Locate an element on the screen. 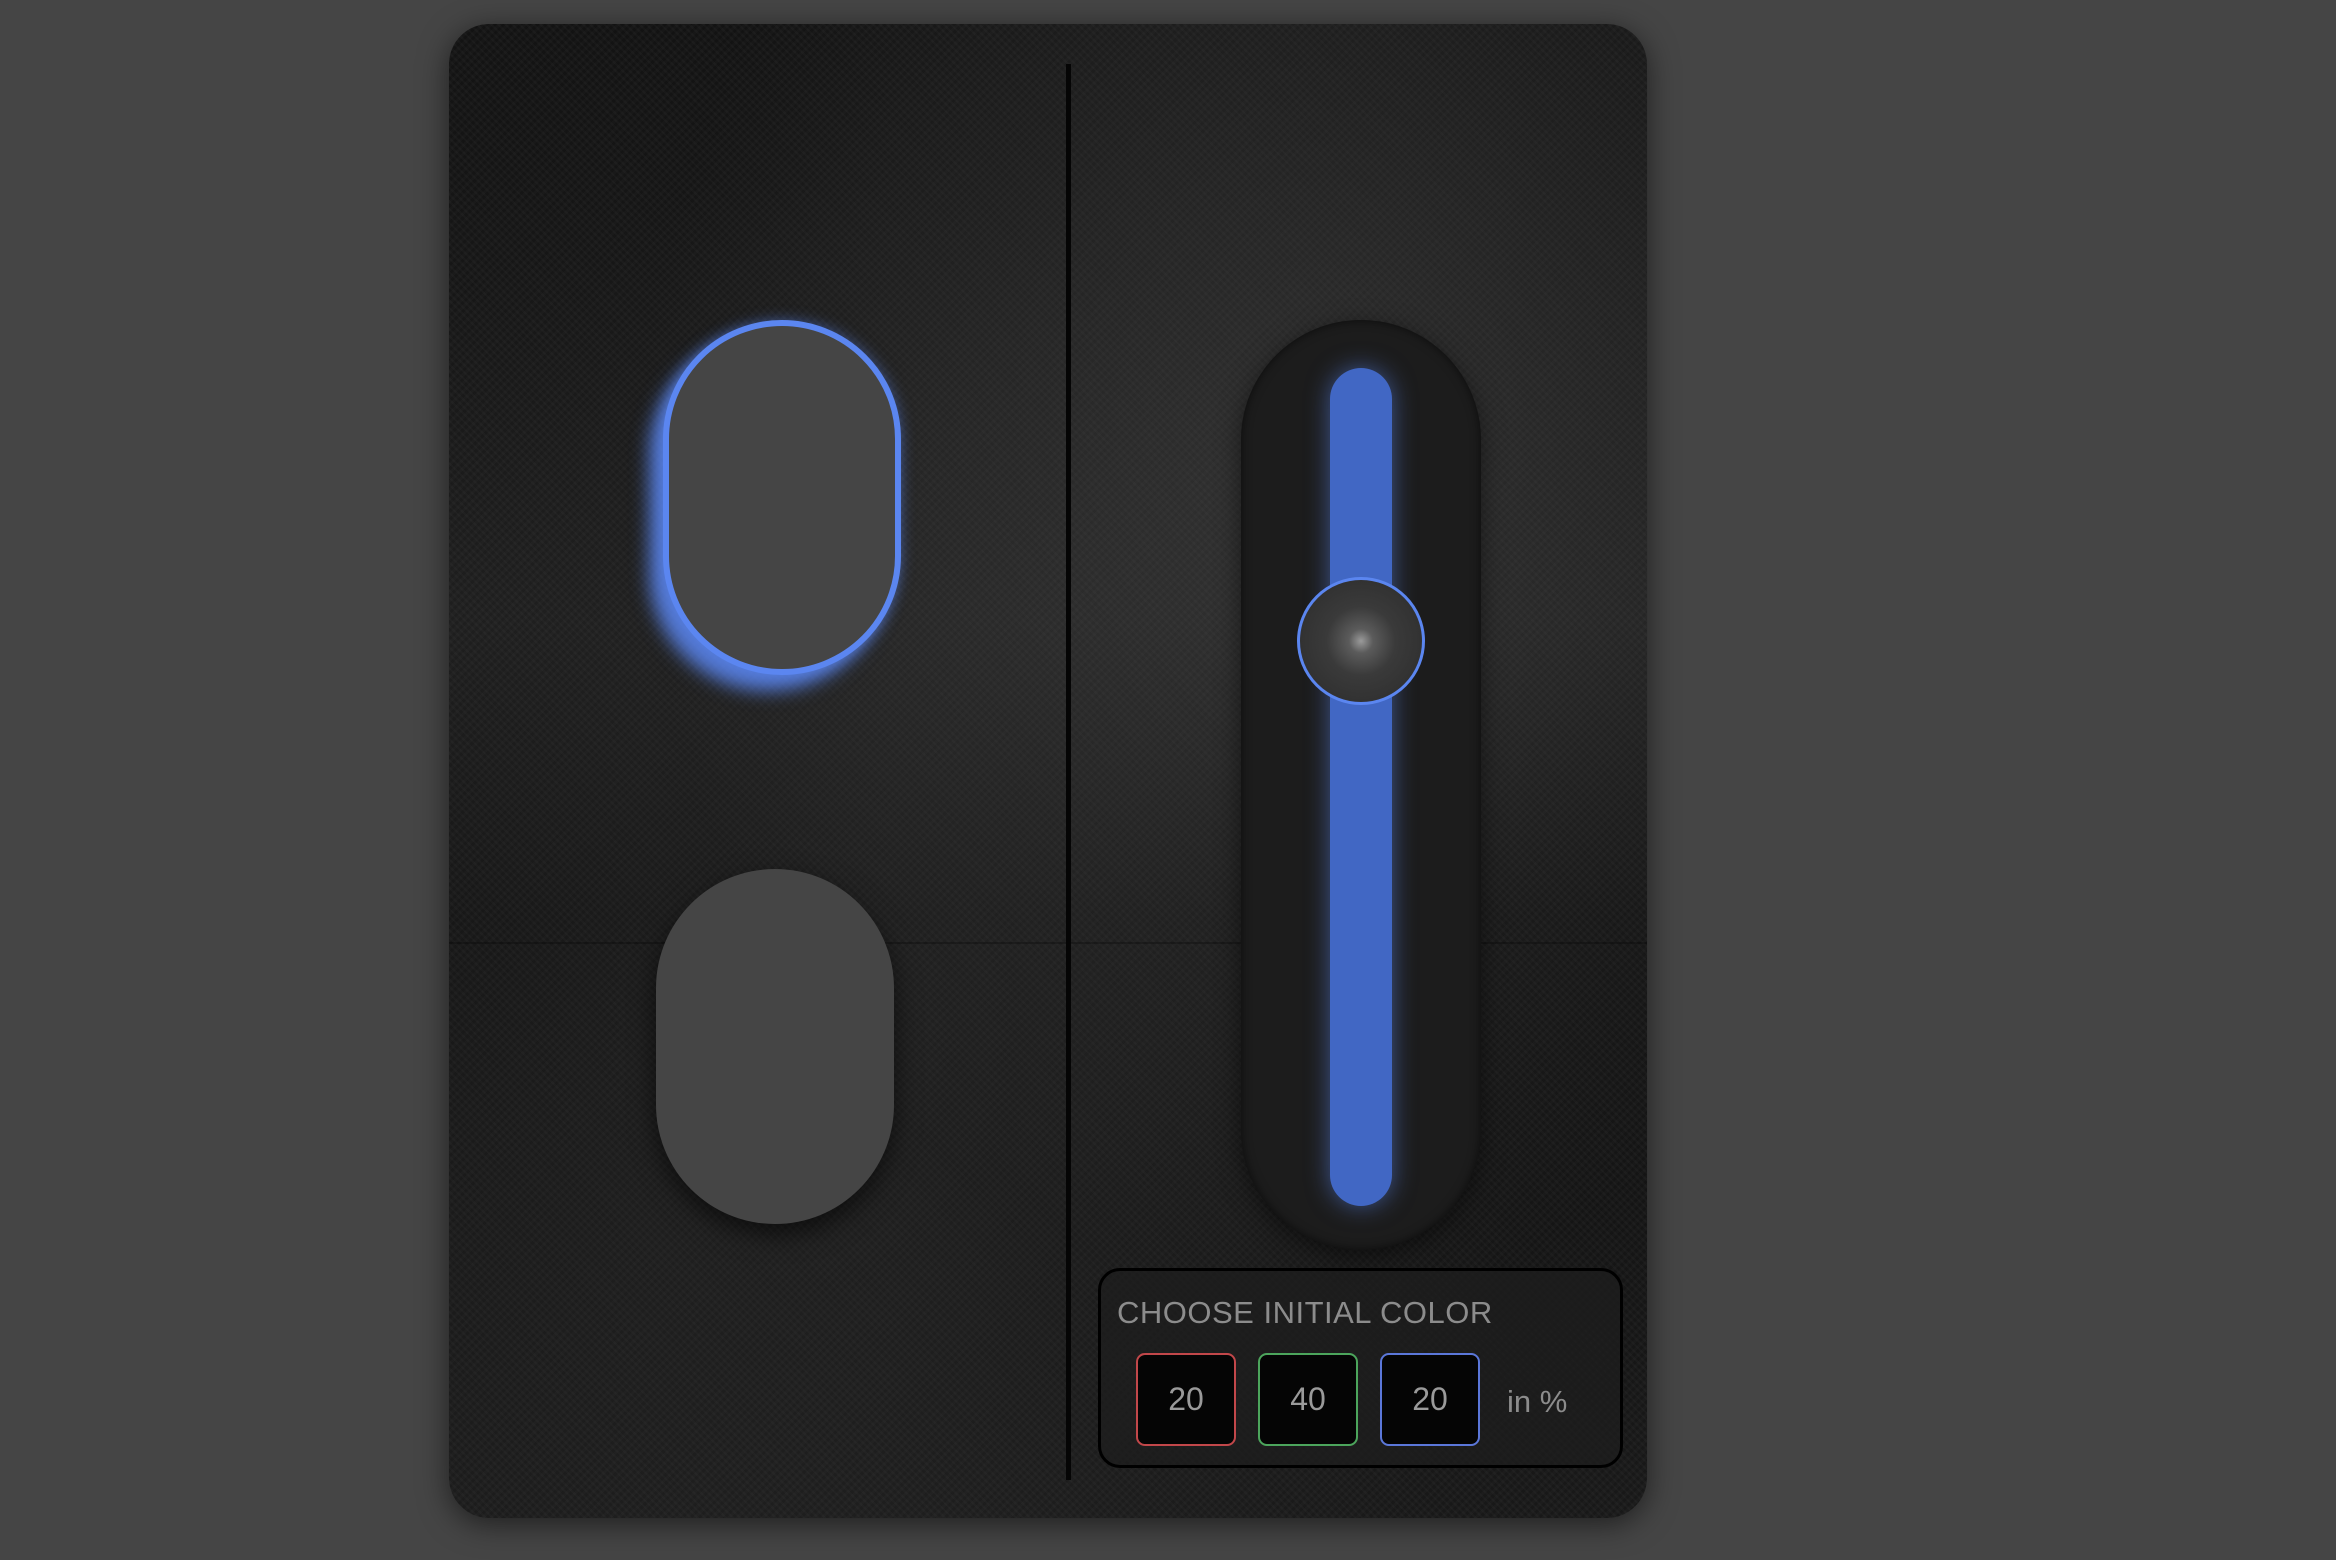  blue-percent-input is located at coordinates (1430, 1399).